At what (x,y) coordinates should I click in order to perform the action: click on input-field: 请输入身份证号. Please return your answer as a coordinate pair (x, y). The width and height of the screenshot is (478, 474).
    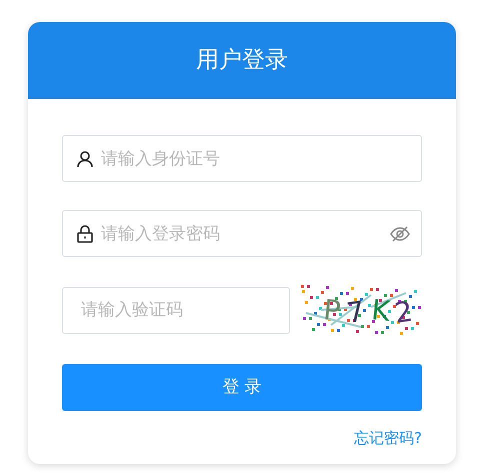
    Looking at the image, I should click on (242, 158).